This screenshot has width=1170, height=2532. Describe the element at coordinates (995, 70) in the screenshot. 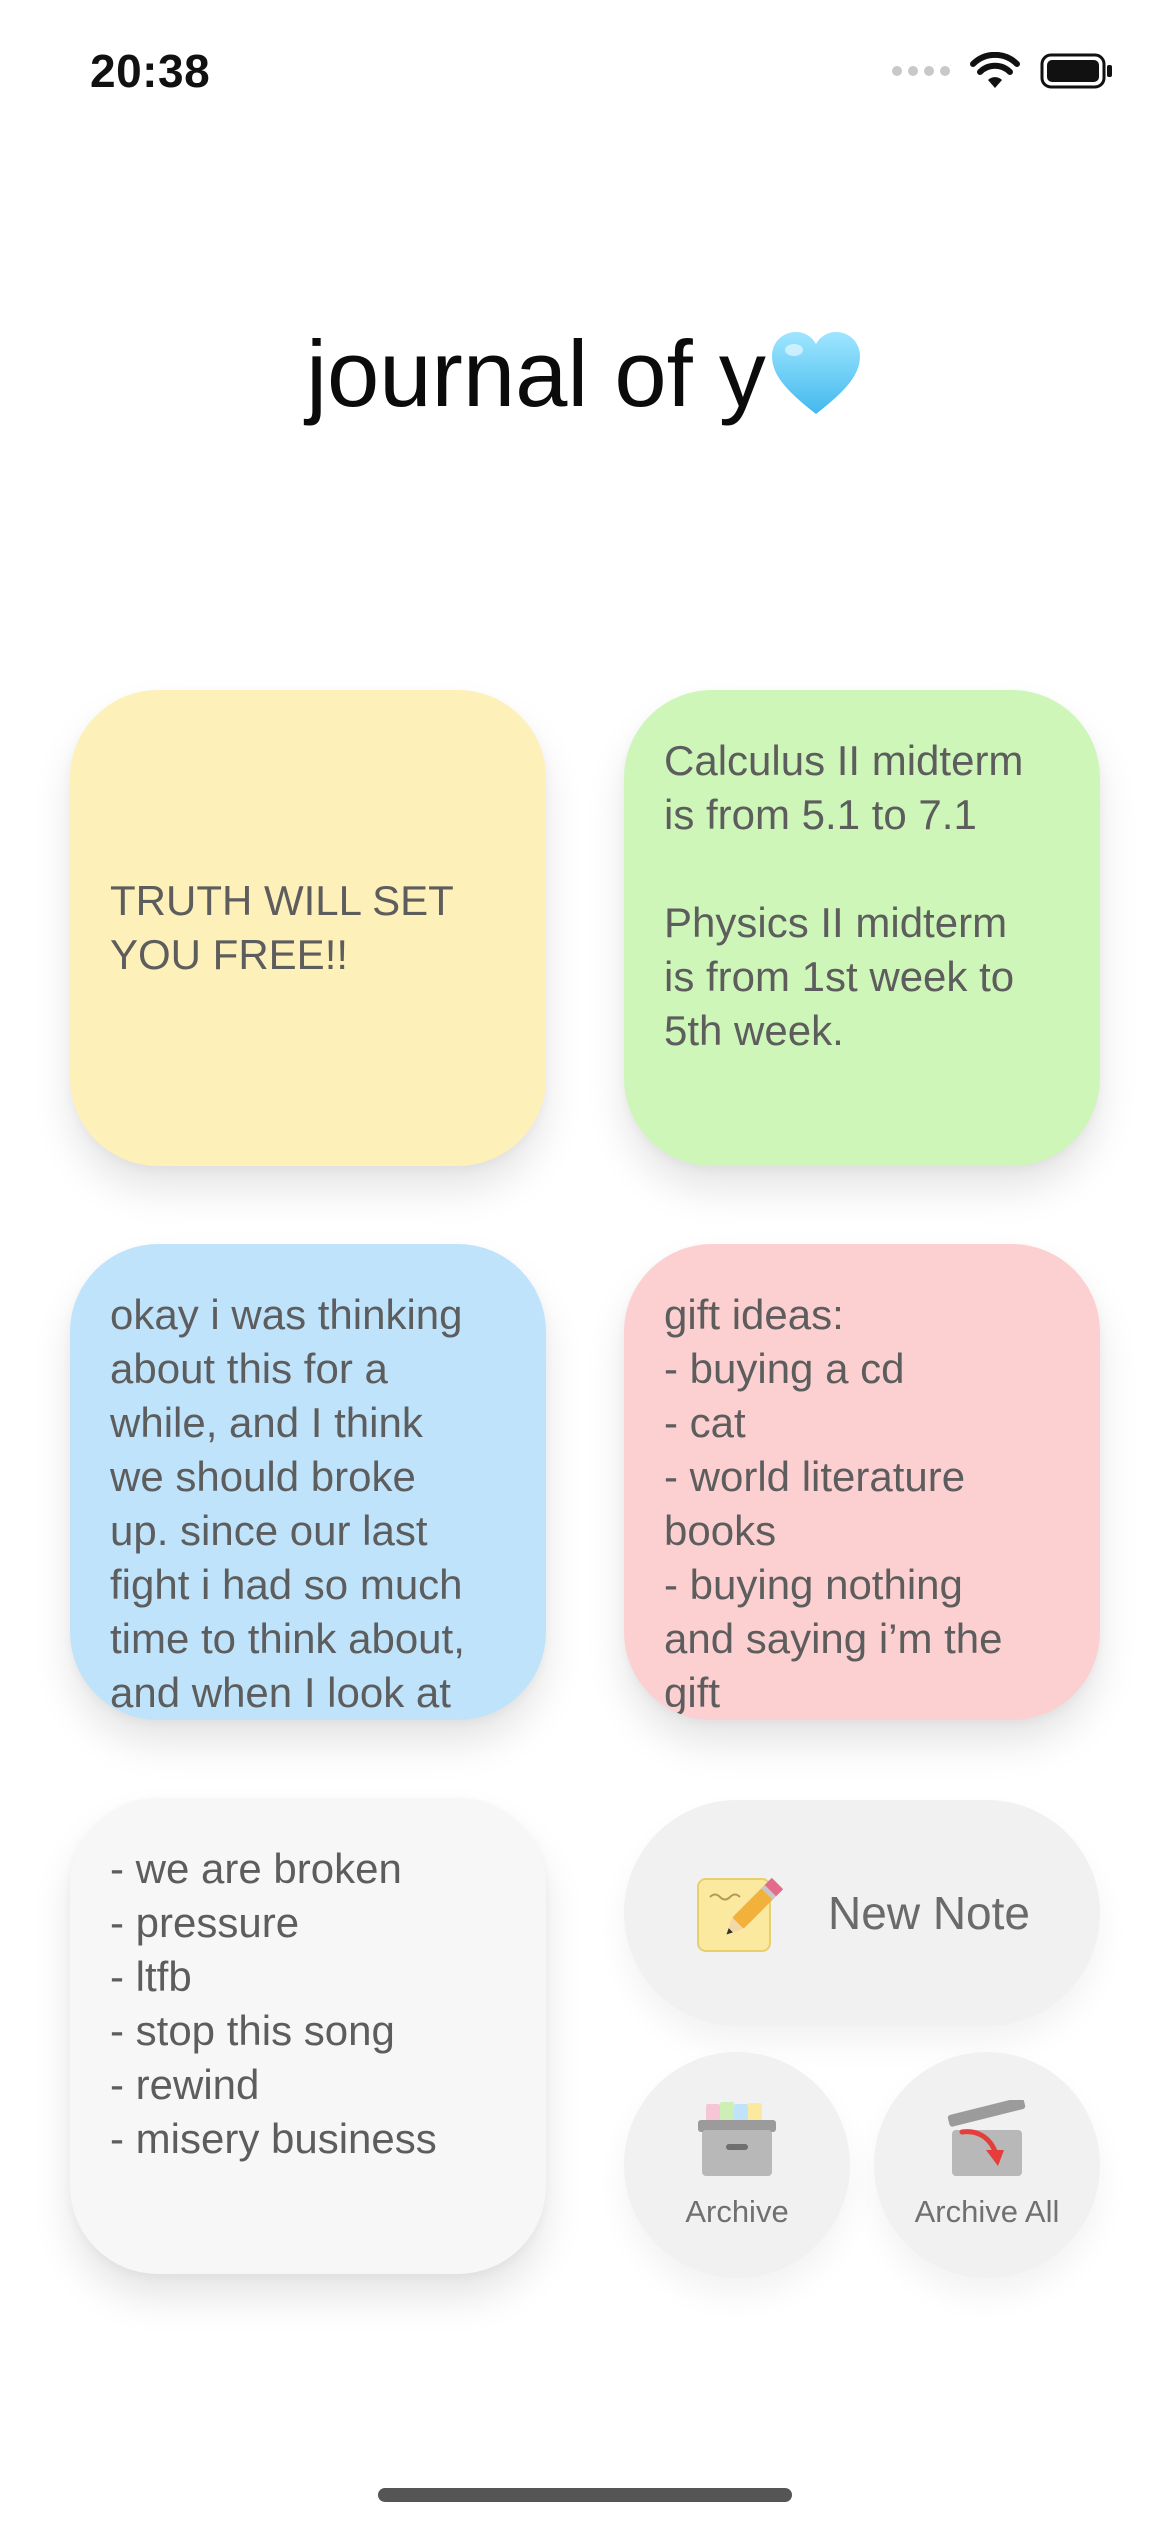

I see `wifi-icon` at that location.